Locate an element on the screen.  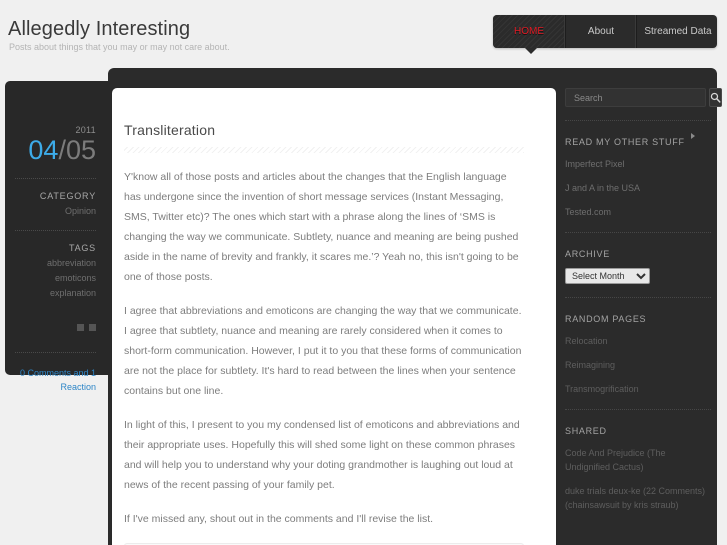
sidebar-link: Tested.com is located at coordinates (638, 207).